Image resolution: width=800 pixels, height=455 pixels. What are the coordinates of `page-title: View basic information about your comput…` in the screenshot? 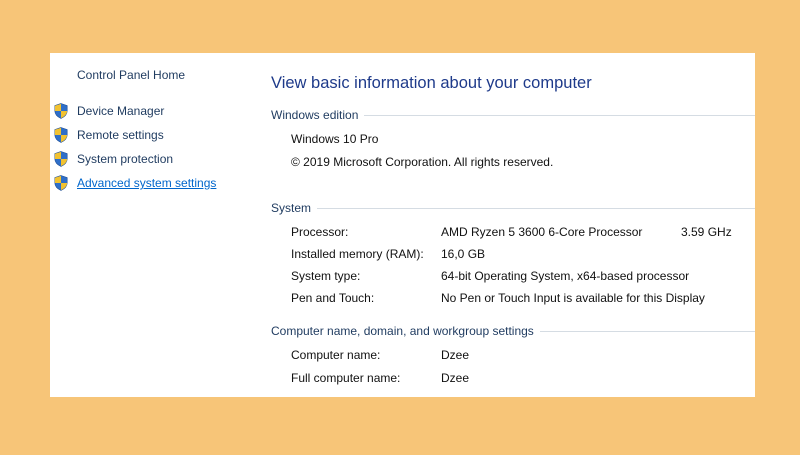 It's located at (431, 83).